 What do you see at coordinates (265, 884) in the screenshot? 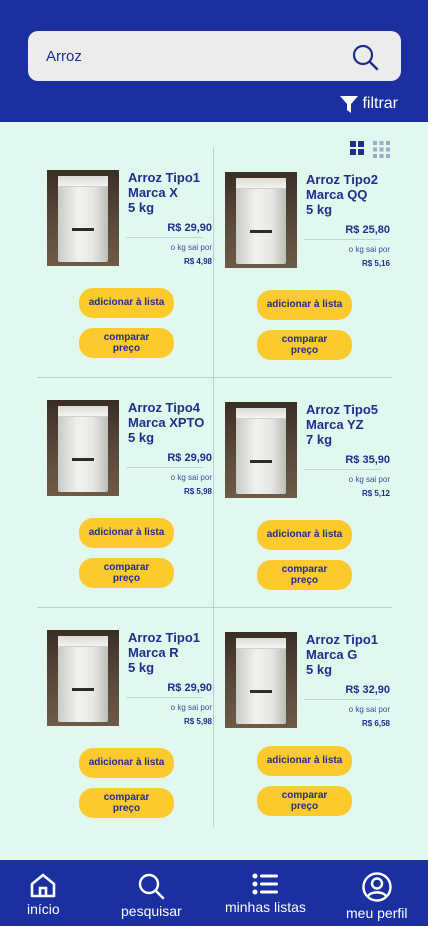
I see `list-icon` at bounding box center [265, 884].